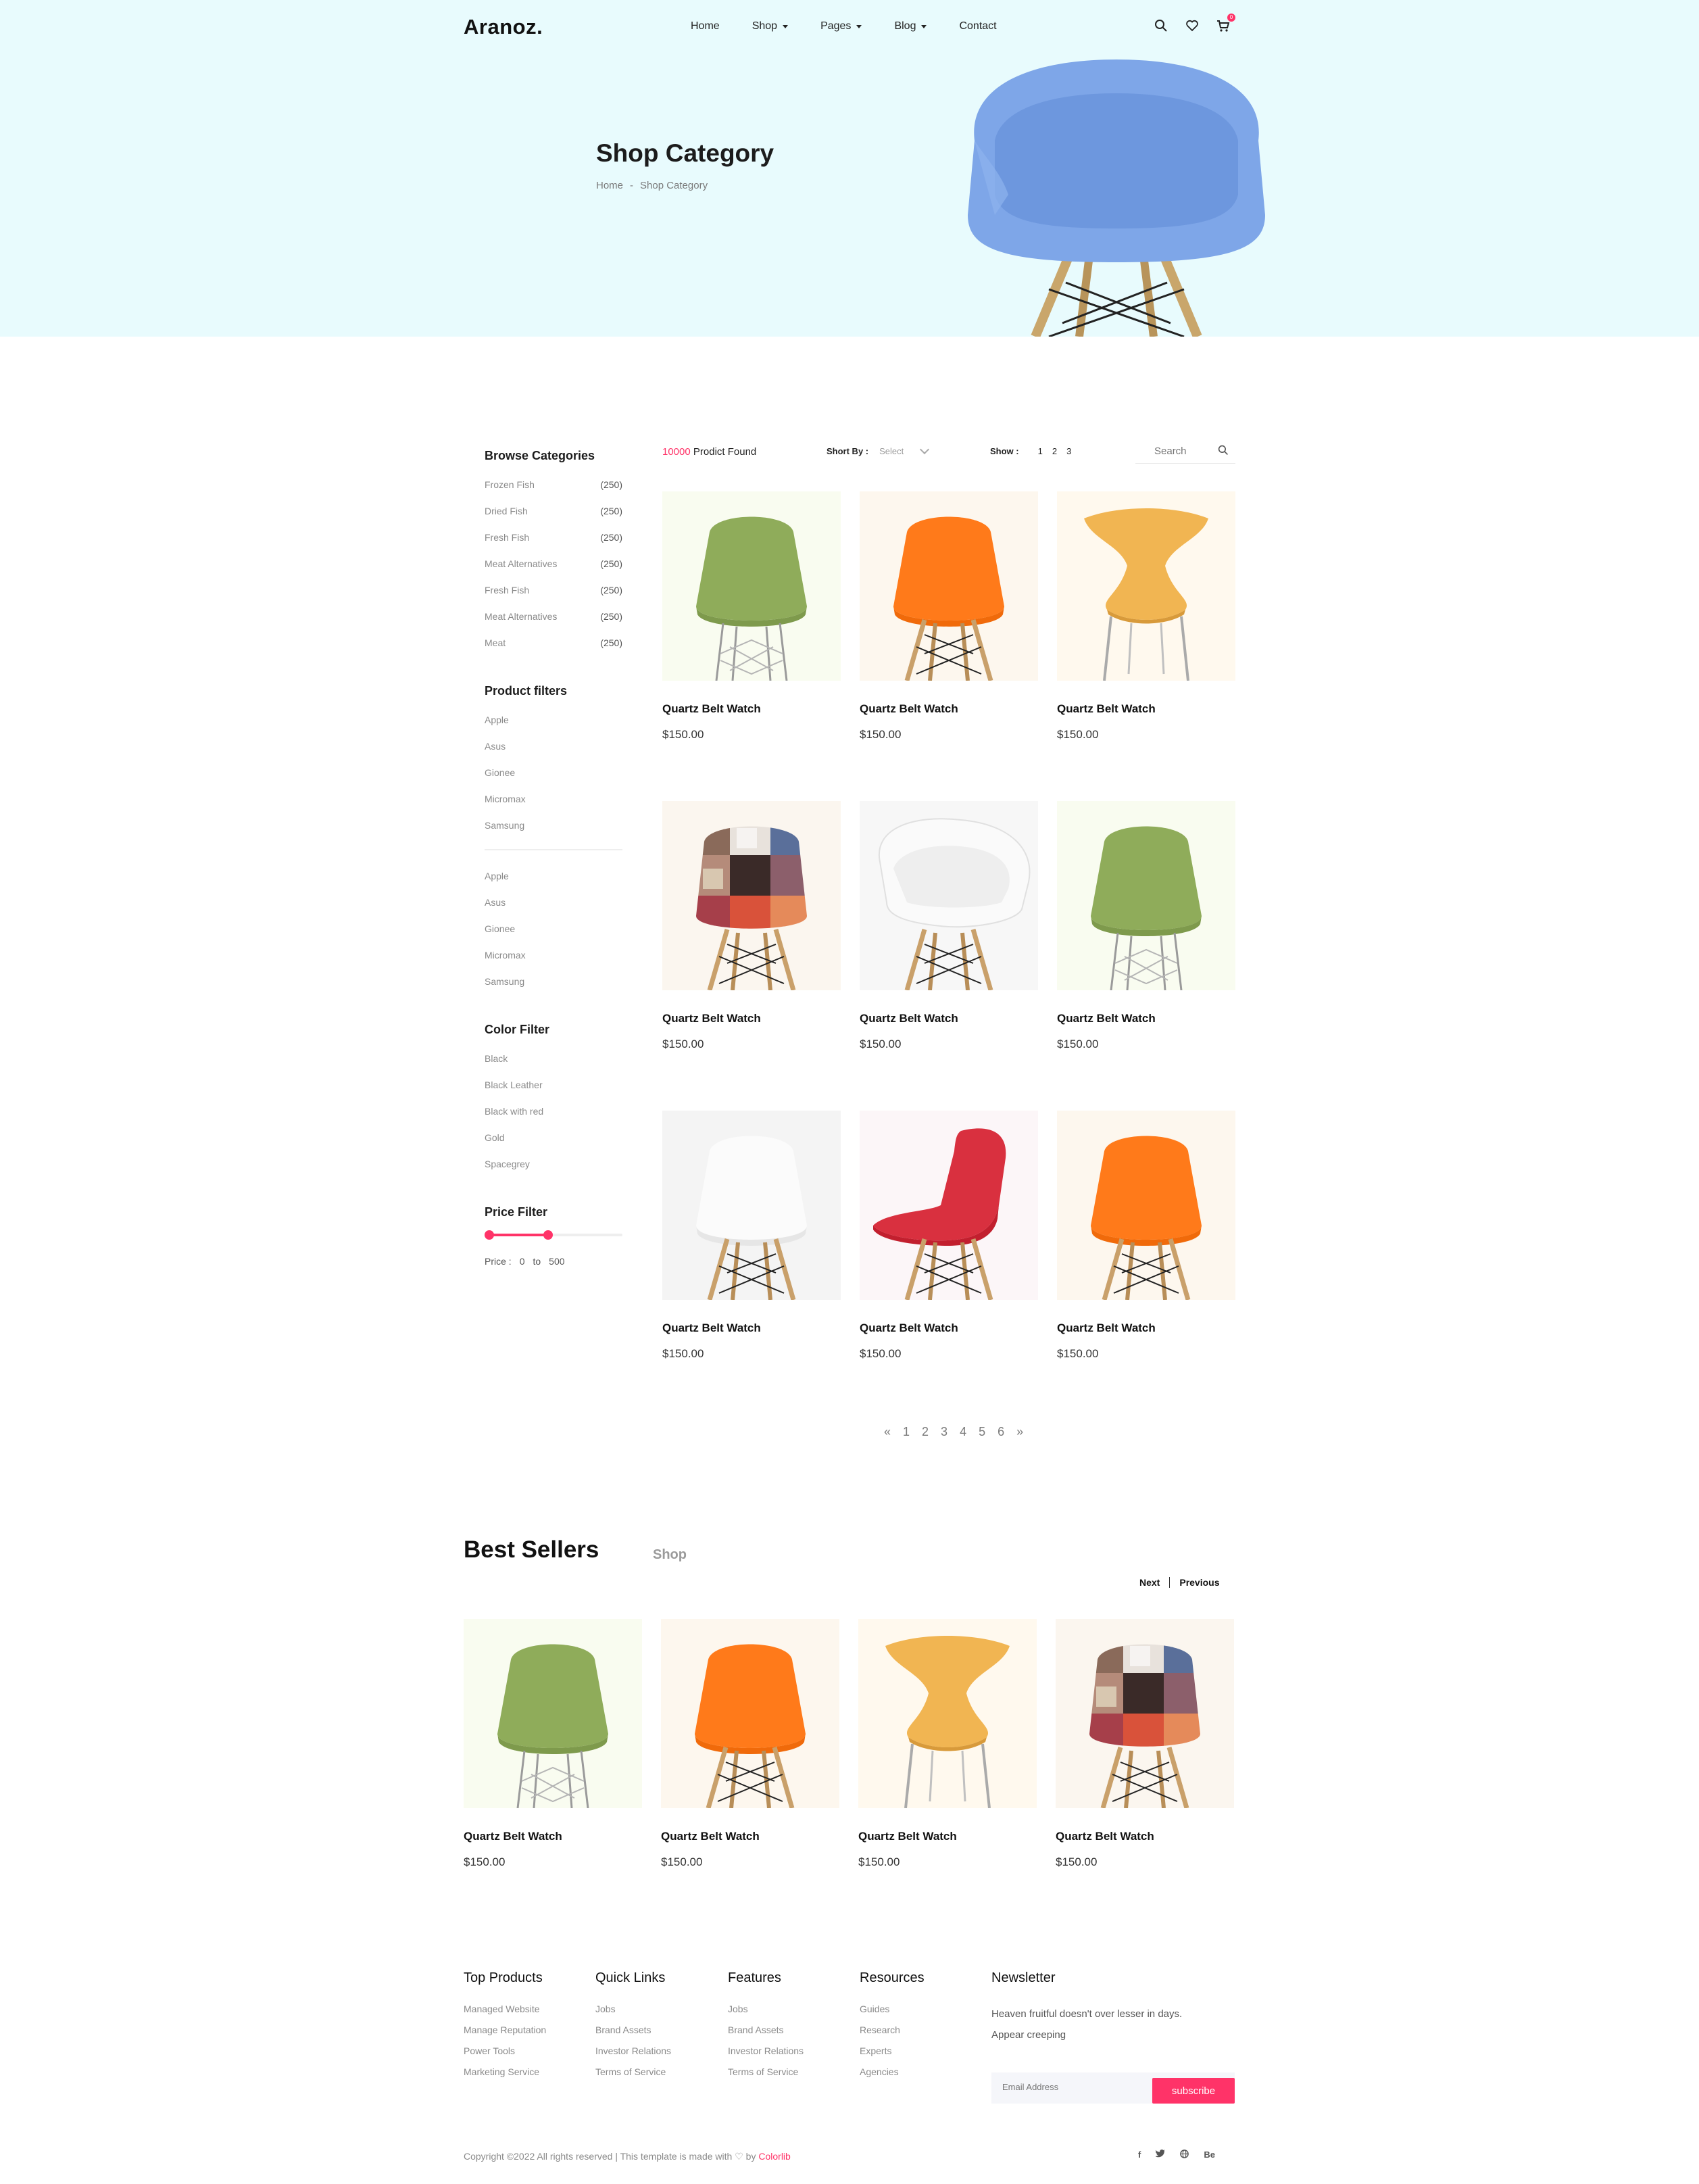 This screenshot has height=2184, width=1699. Describe the element at coordinates (892, 2055) in the screenshot. I see `footer-link: Experts` at that location.